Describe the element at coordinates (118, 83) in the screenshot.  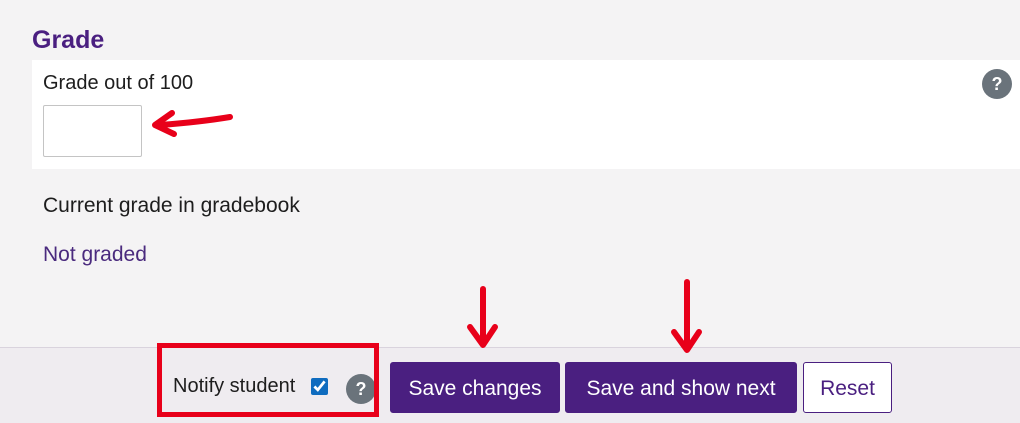
I see `grade-label: Grade out of 100` at that location.